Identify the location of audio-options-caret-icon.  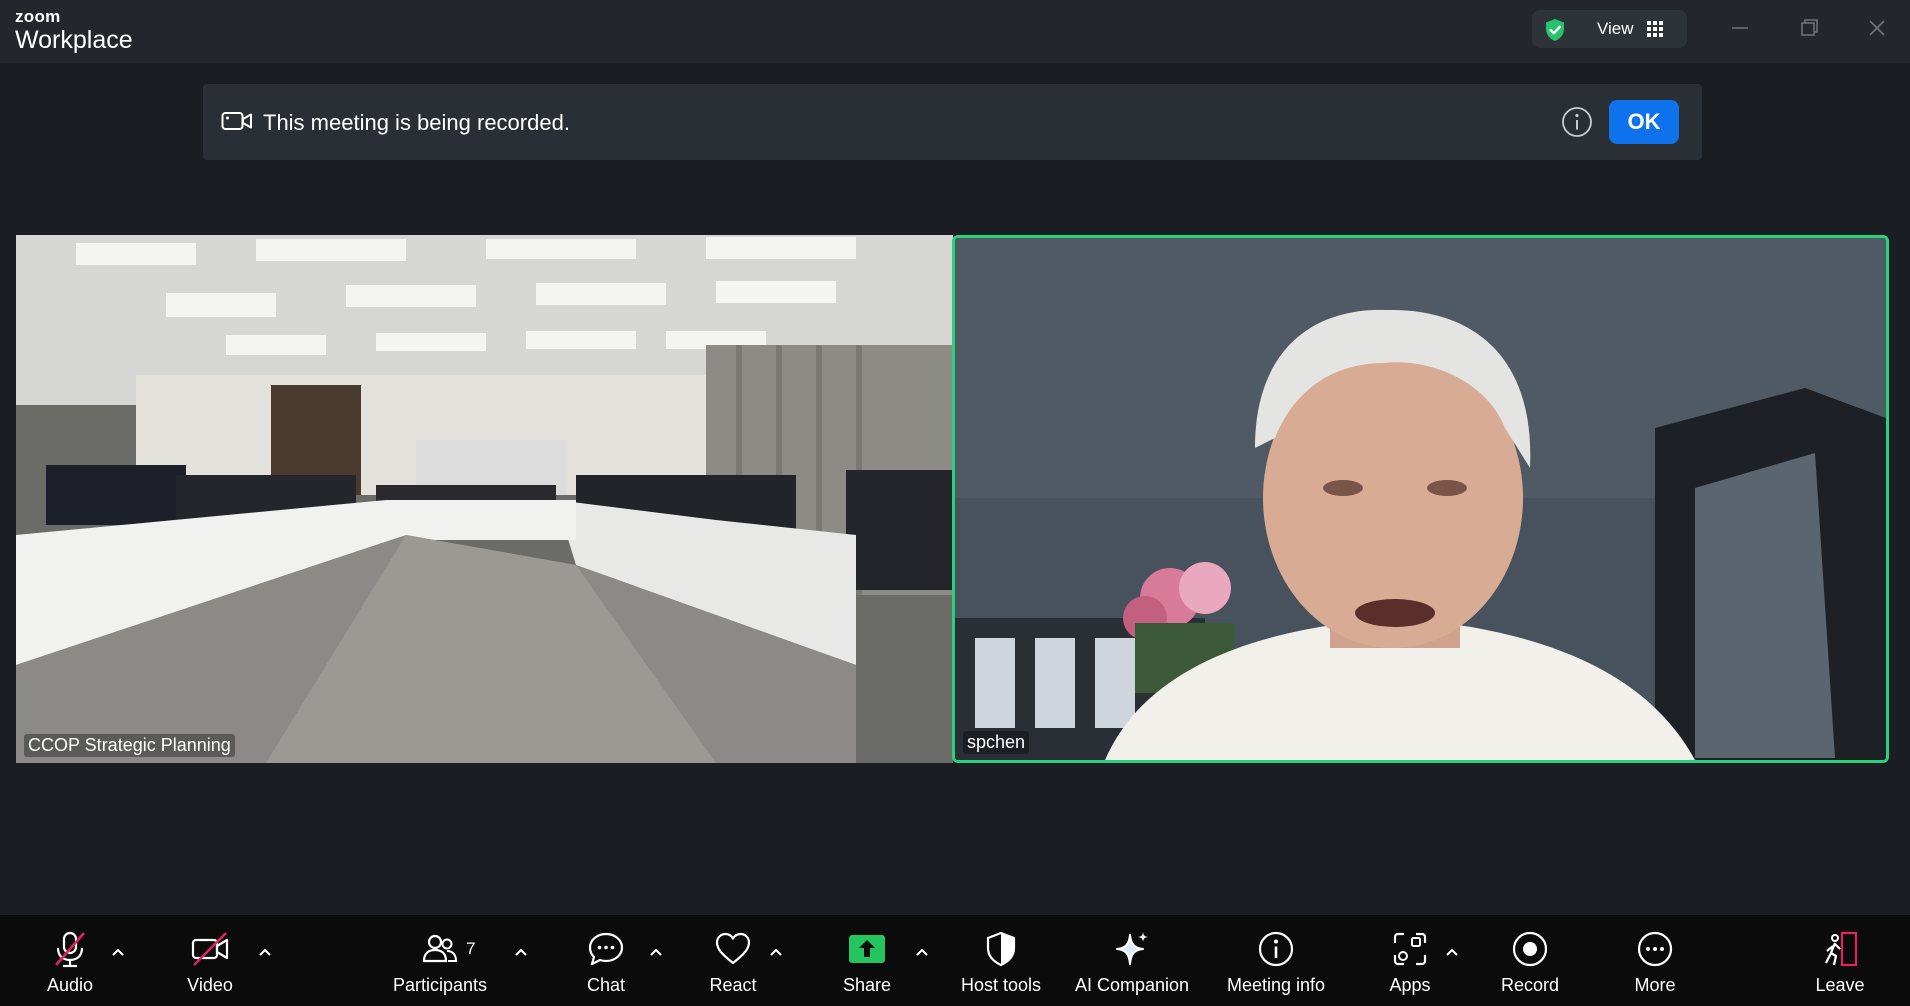
(118, 952).